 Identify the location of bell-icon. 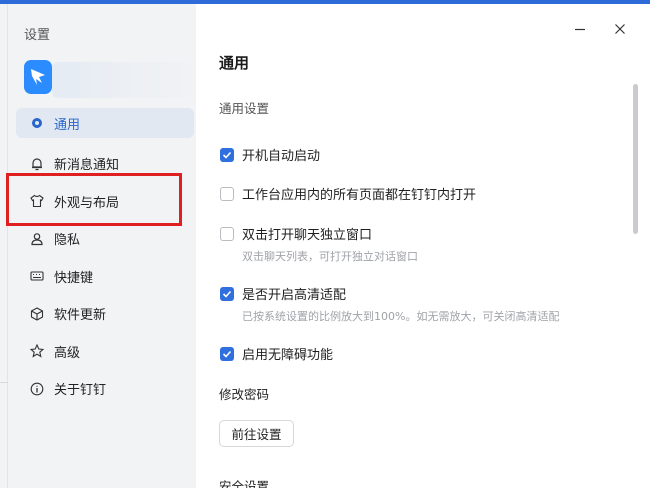
(37, 164).